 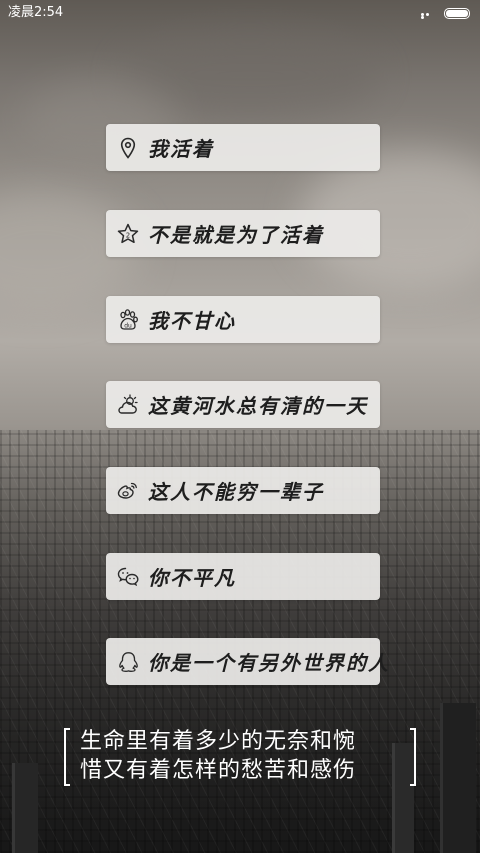 I want to click on svg-text: 2, so click(x=128, y=235).